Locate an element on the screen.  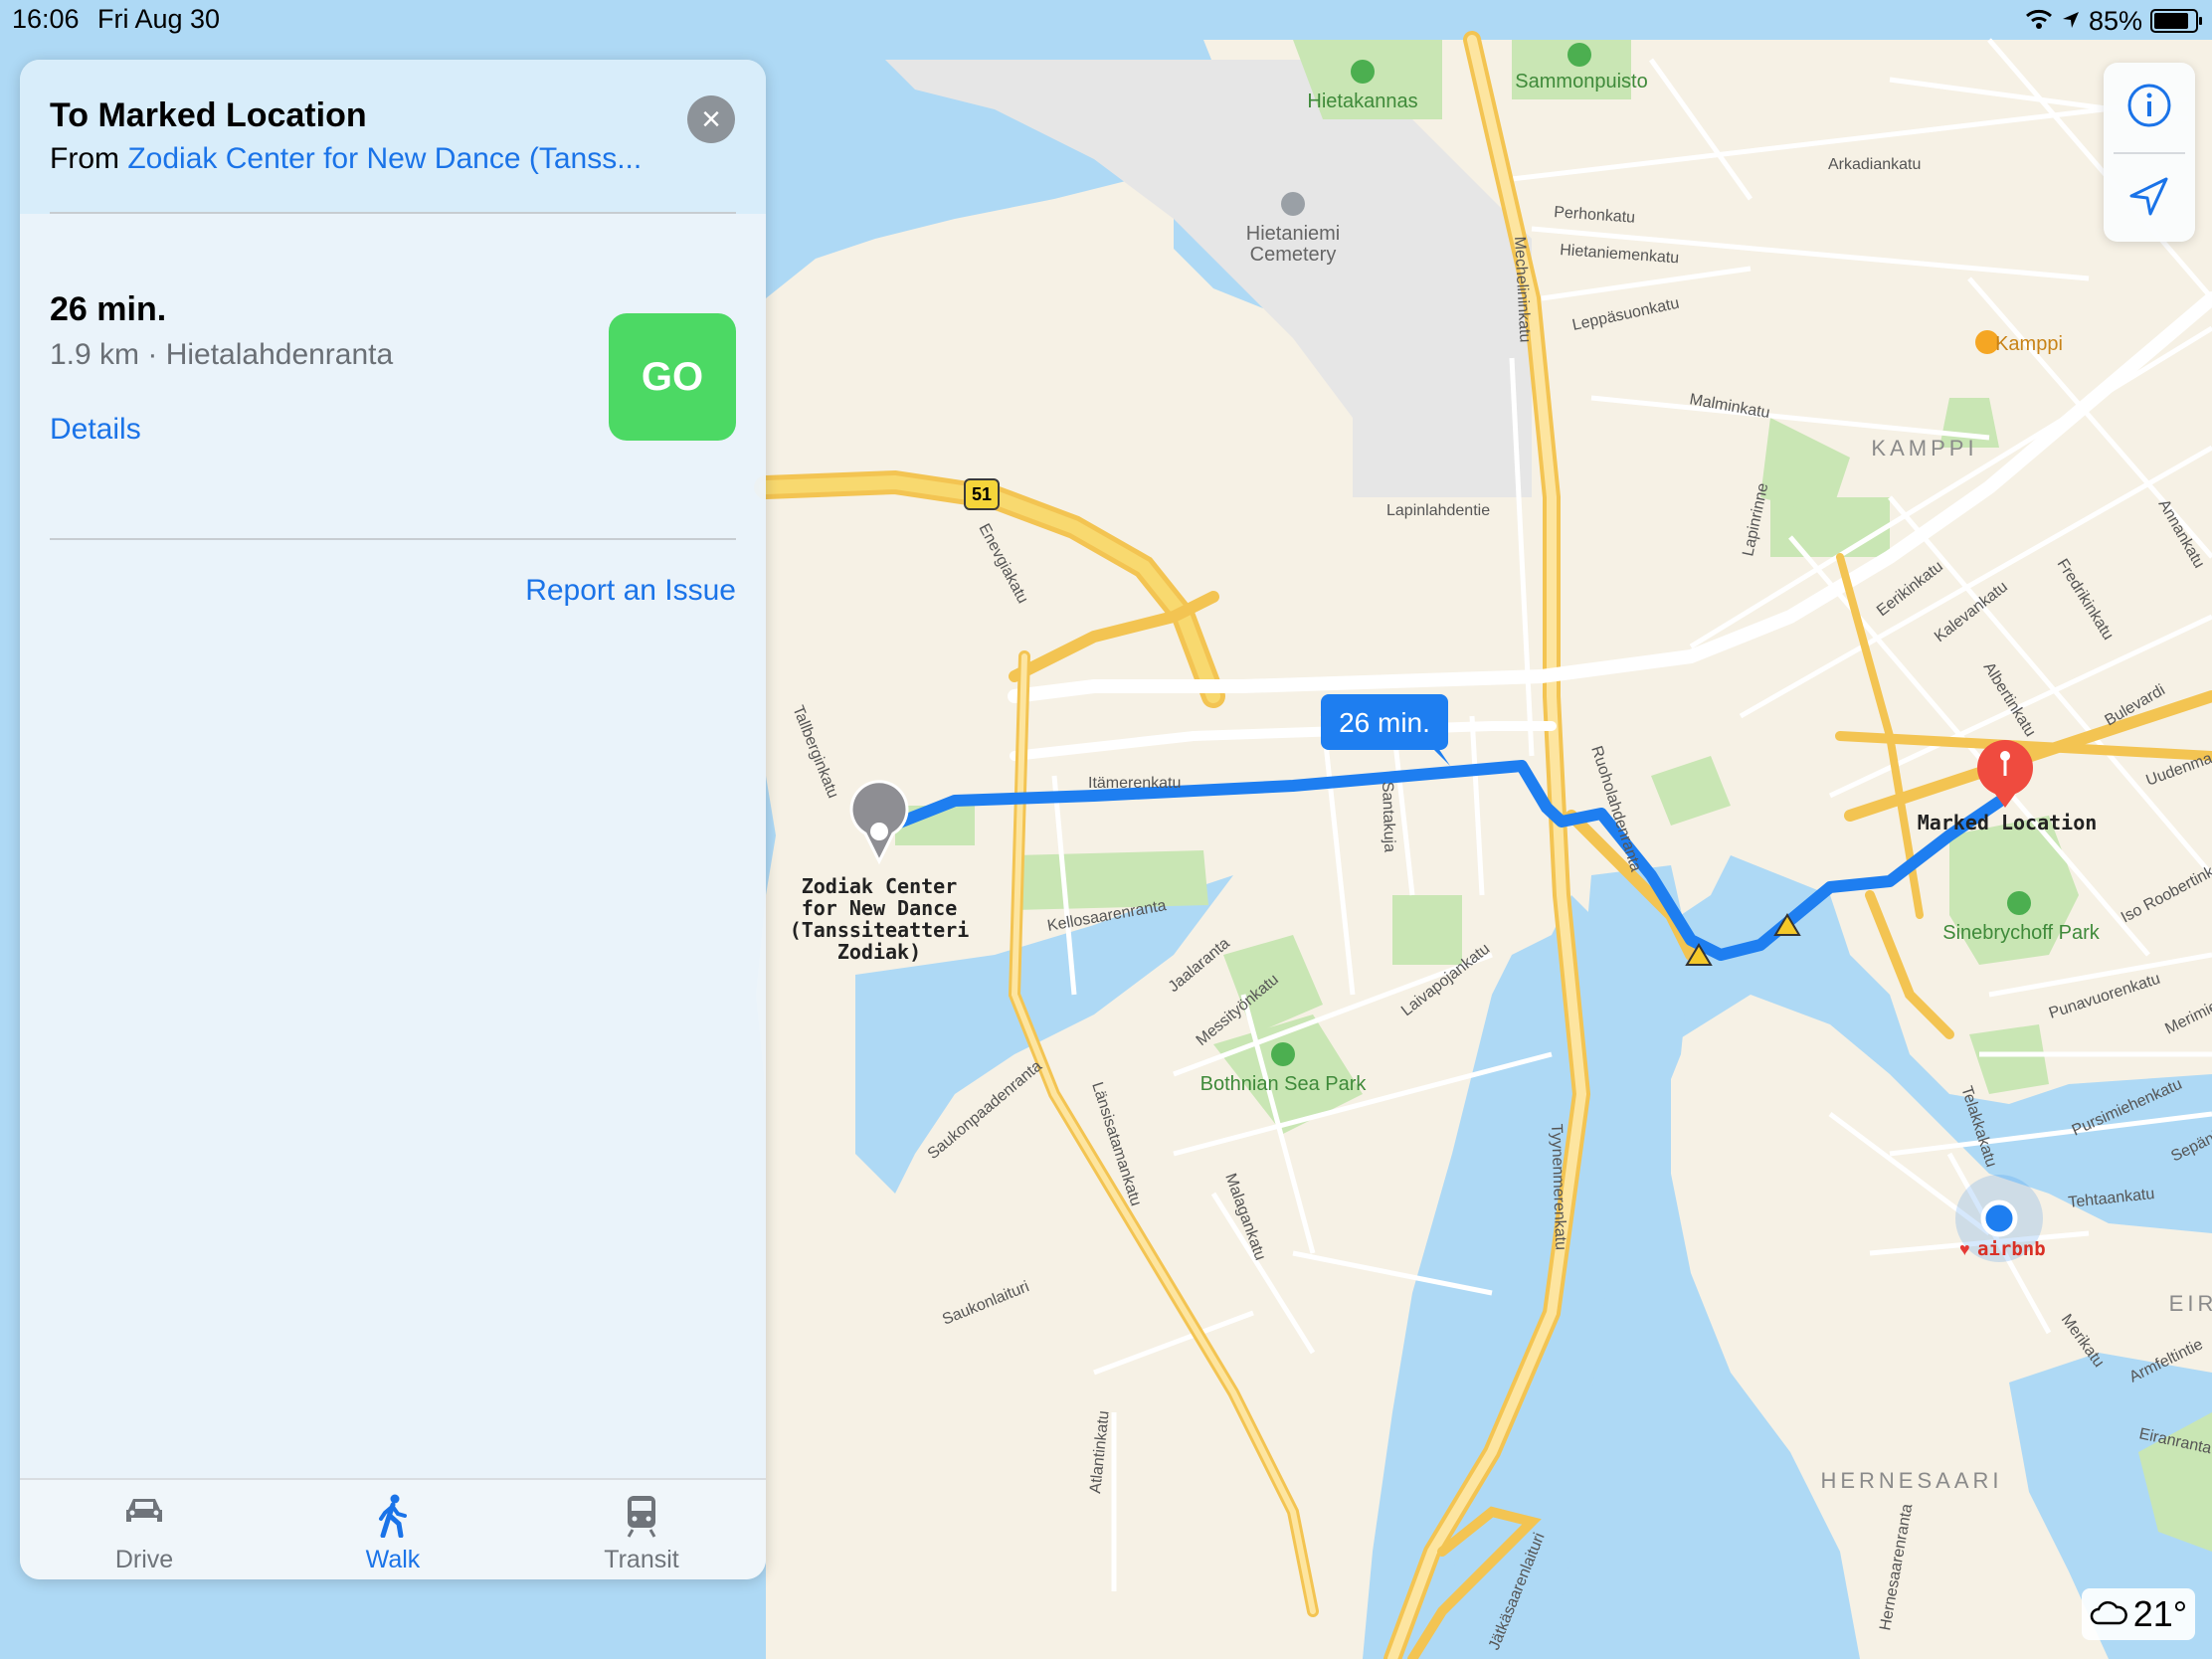
go-button: GO is located at coordinates (672, 377).